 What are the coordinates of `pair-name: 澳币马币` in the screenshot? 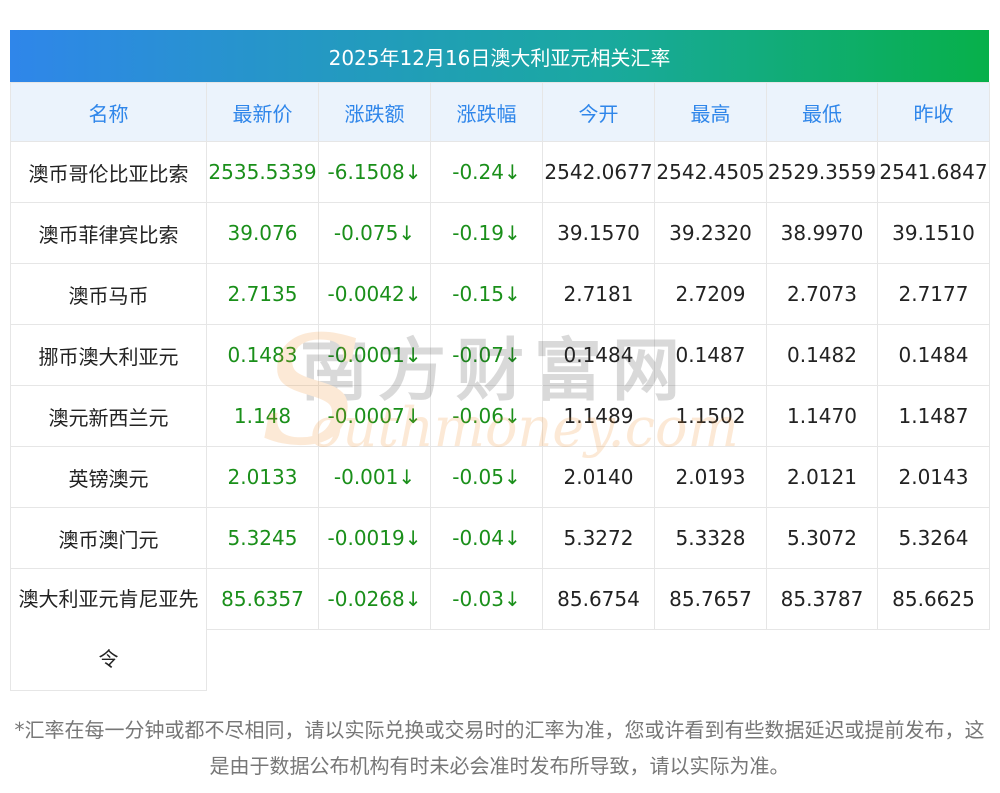 It's located at (108, 294).